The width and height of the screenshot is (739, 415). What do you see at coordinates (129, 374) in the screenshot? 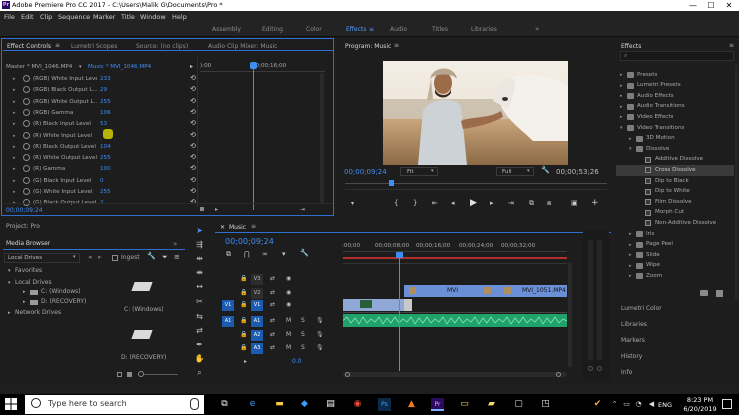
I see `icon-view-icon` at bounding box center [129, 374].